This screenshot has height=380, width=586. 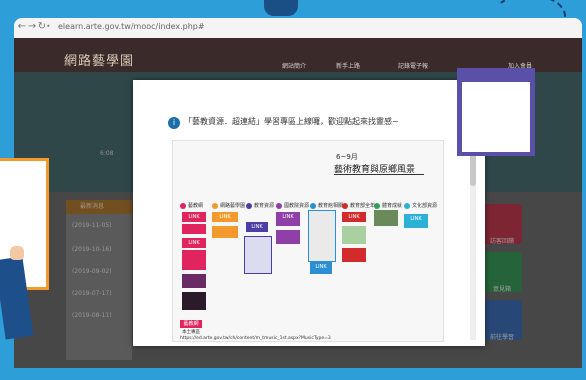 I want to click on nav-newsletter: 記錄電子報, so click(x=413, y=65).